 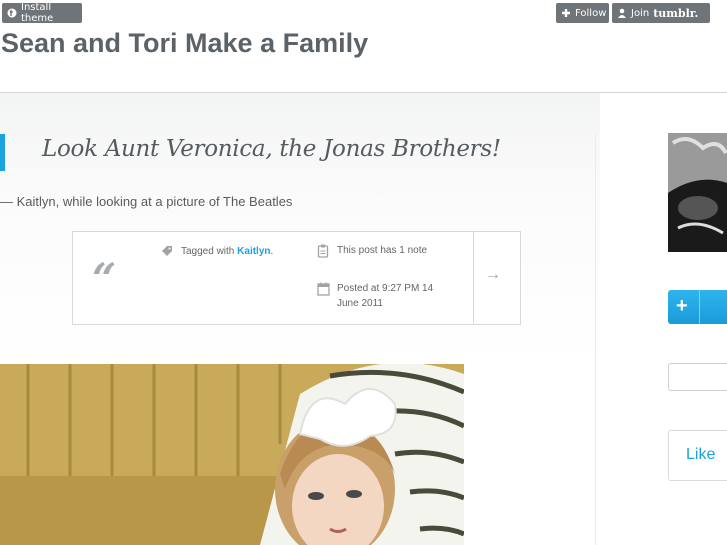 I want to click on sidebar-like-button: Like, so click(x=697, y=455).